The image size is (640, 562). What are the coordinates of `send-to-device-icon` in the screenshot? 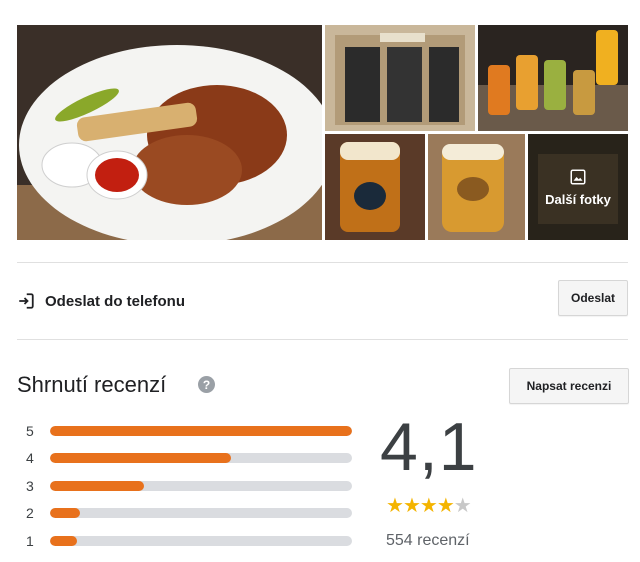 It's located at (26, 301).